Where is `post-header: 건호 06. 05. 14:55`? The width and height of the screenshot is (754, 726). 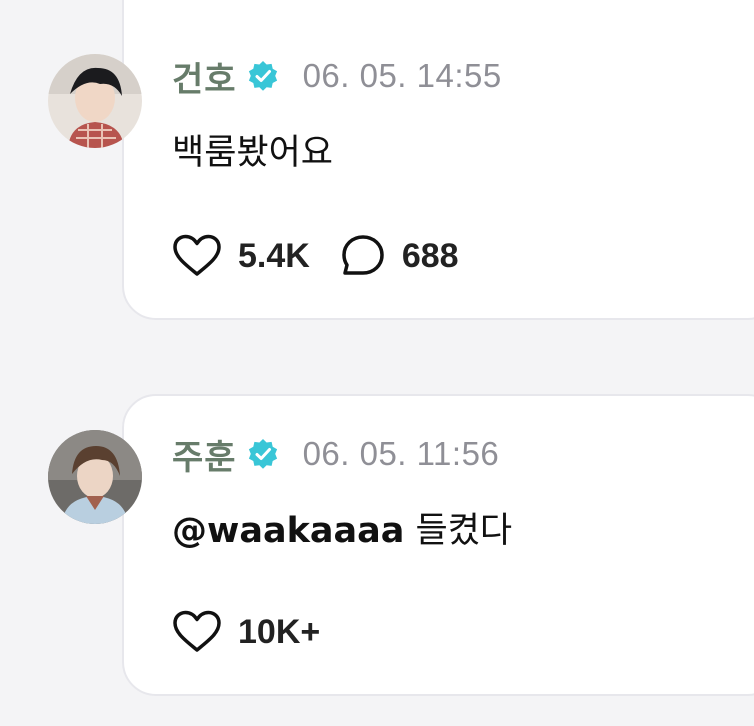 post-header: 건호 06. 05. 14:55 is located at coordinates (337, 76).